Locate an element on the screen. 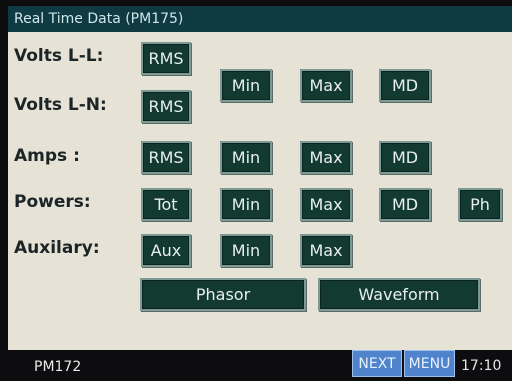  auxilary-min-button: Min is located at coordinates (246, 250).